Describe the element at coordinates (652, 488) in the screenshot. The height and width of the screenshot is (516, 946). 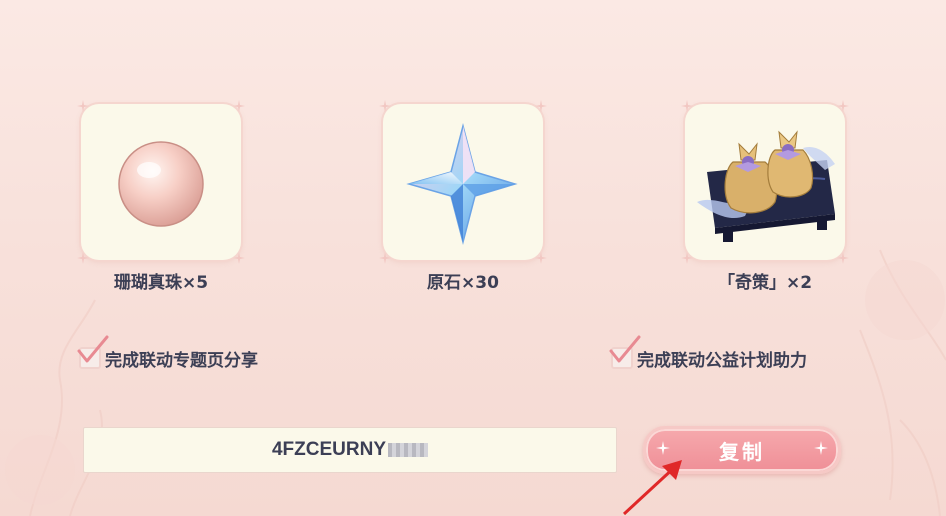
I see `pointer-arrow-icon` at that location.